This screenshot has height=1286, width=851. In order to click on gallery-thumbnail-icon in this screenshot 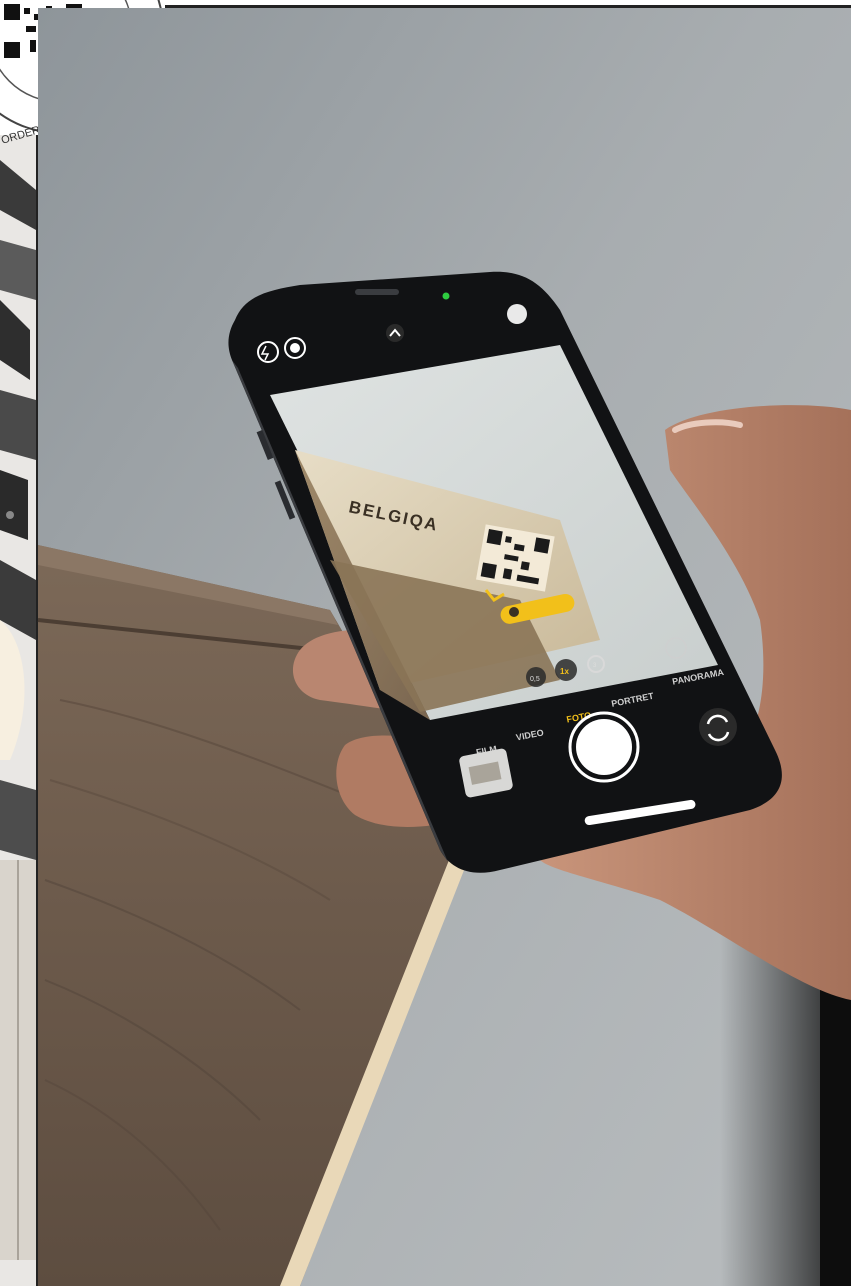, I will do `click(485, 773)`.